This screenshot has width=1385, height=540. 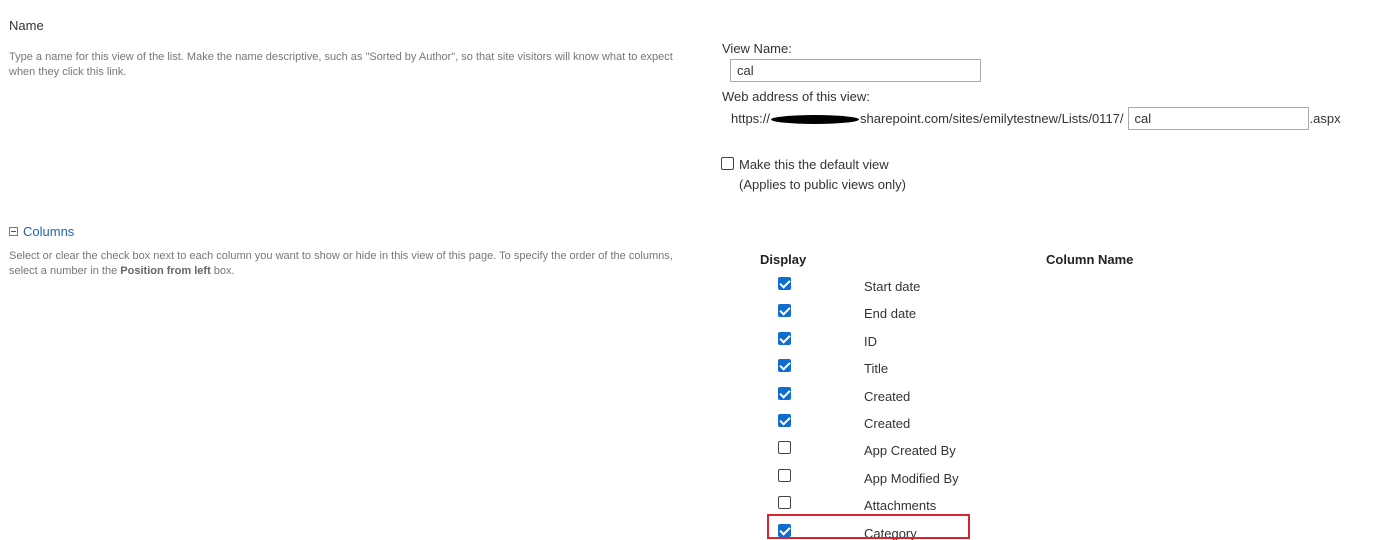 What do you see at coordinates (727, 163) in the screenshot?
I see `default-view-checkbox` at bounding box center [727, 163].